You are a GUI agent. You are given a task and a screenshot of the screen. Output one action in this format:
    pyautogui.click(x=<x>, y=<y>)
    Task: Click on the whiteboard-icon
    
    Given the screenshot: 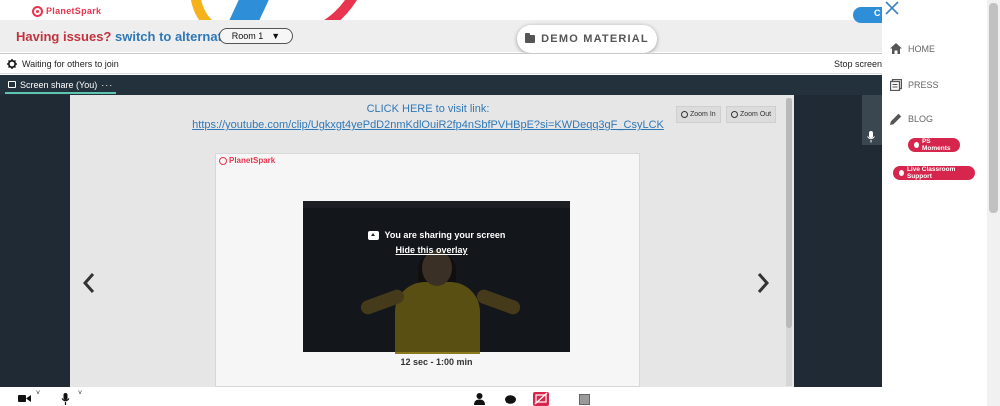 What is the action you would take?
    pyautogui.click(x=584, y=399)
    